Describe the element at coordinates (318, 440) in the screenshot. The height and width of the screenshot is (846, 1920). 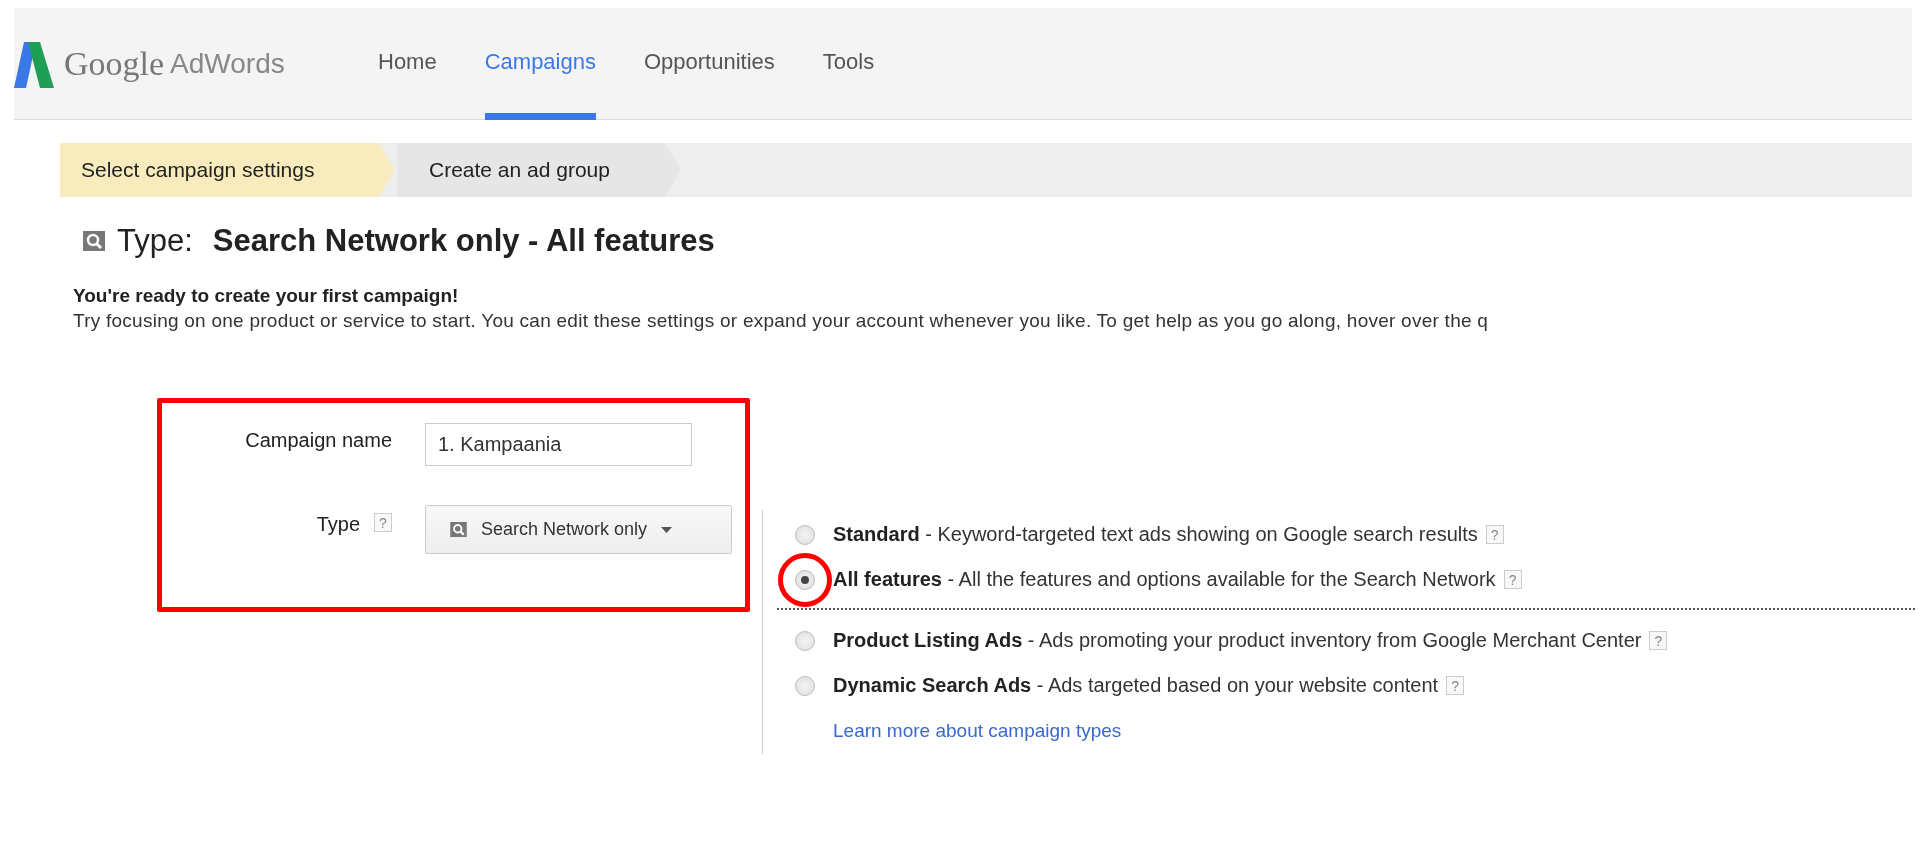
I see `field-label: Campaign name` at that location.